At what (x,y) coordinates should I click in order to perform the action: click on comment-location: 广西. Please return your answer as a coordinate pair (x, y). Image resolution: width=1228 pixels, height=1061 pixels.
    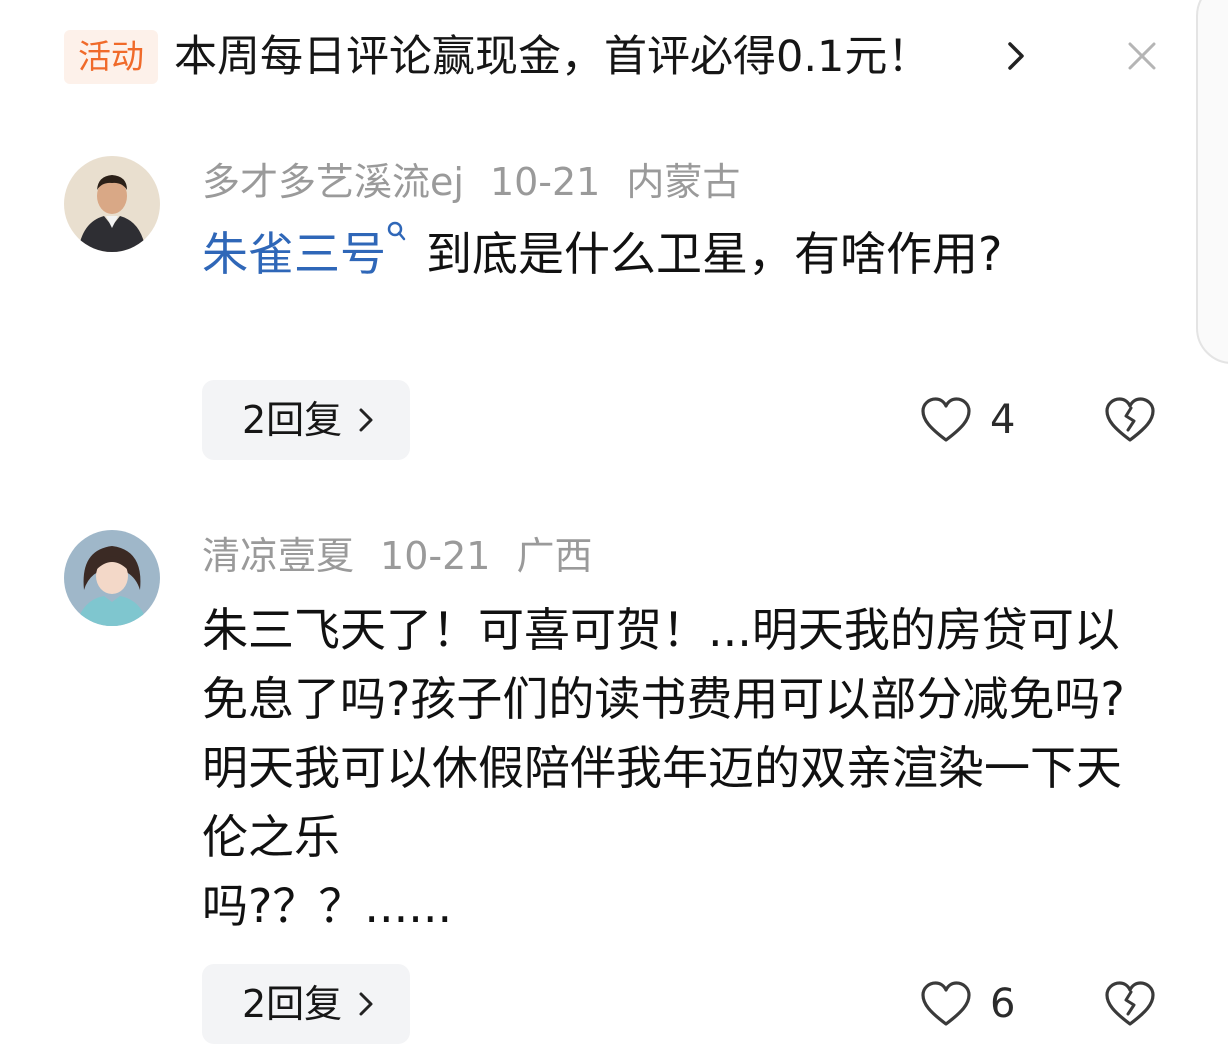
    Looking at the image, I should click on (554, 556).